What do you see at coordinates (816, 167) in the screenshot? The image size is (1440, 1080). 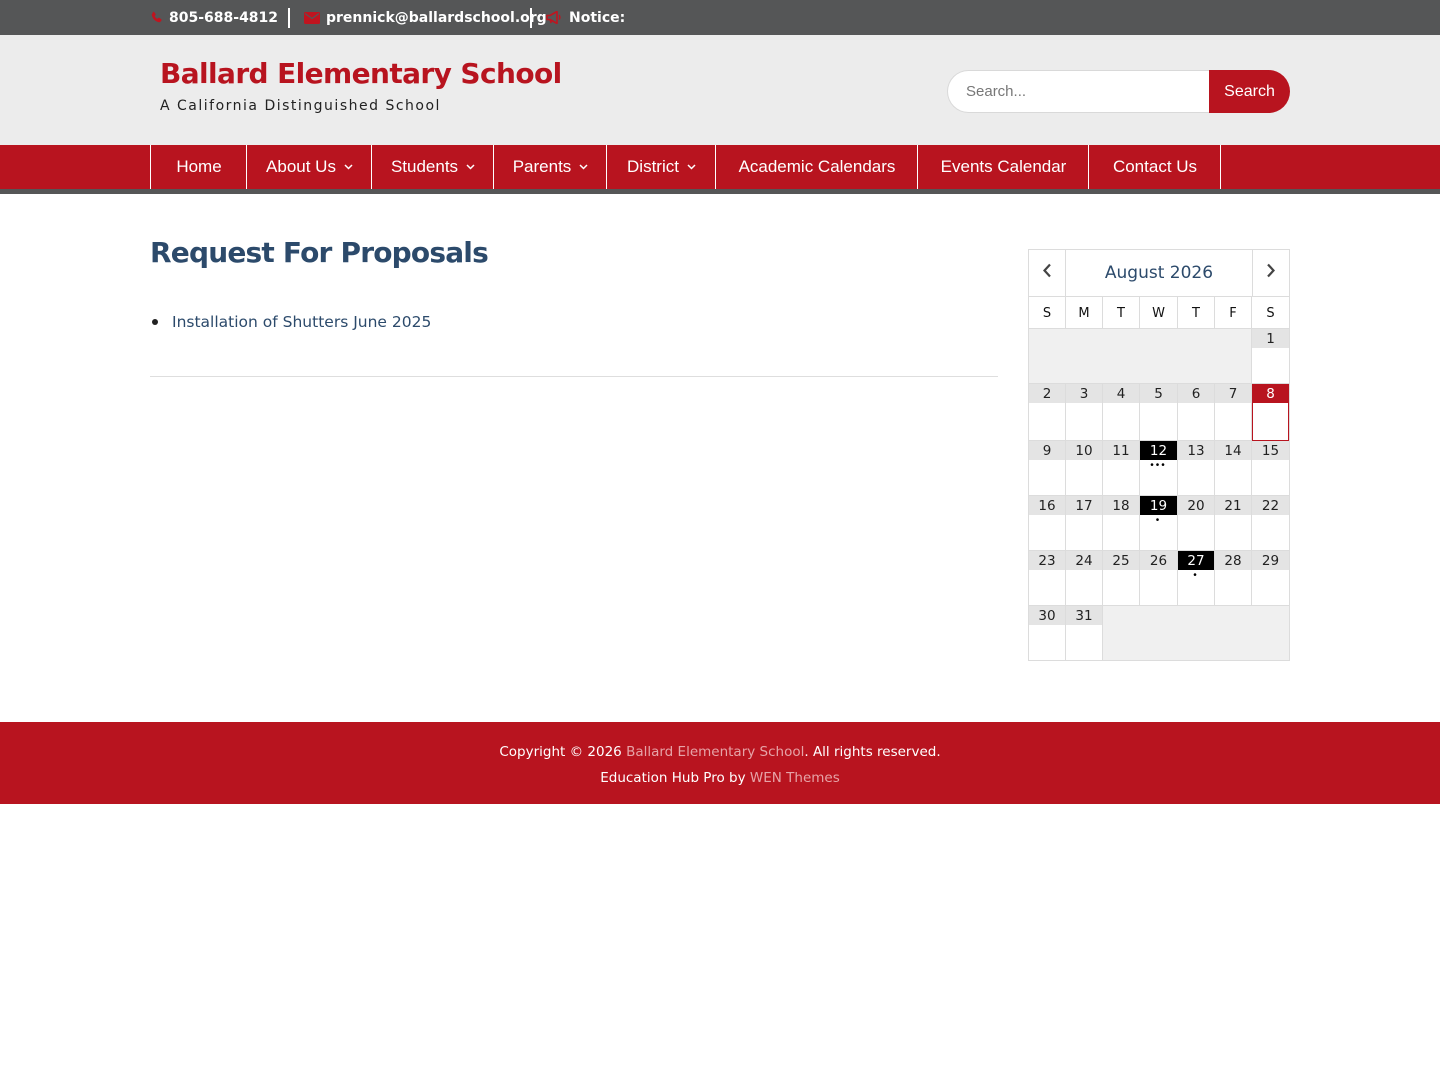 I see `nav-item-academic-calendars: Academic Calendars` at bounding box center [816, 167].